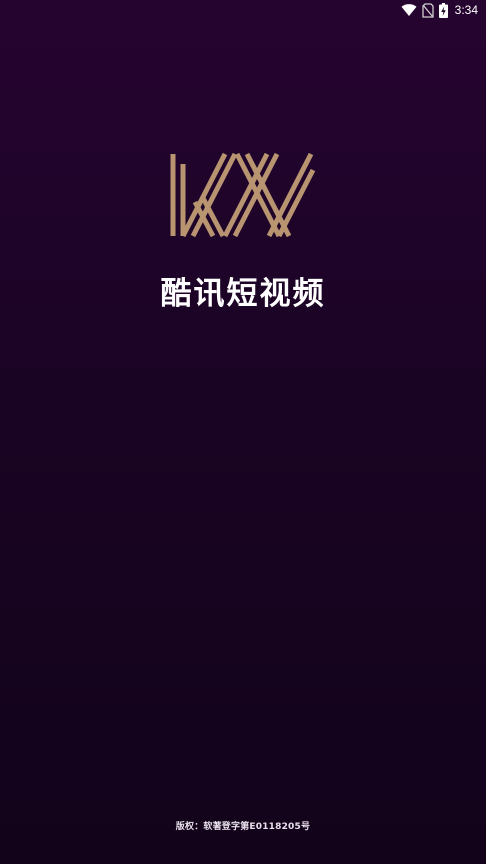  I want to click on status-bar: 3:34, so click(243, 11).